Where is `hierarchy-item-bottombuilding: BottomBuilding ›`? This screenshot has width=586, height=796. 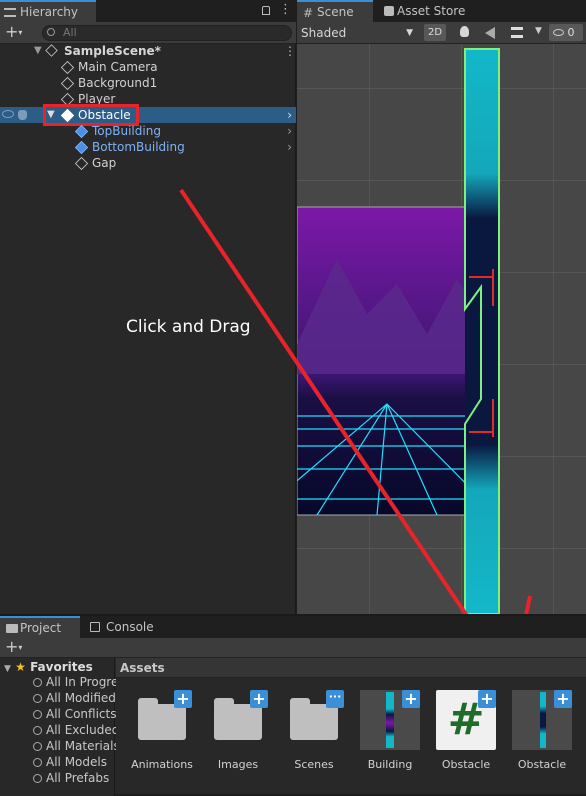
hierarchy-item-bottombuilding: BottomBuilding › is located at coordinates (148, 147).